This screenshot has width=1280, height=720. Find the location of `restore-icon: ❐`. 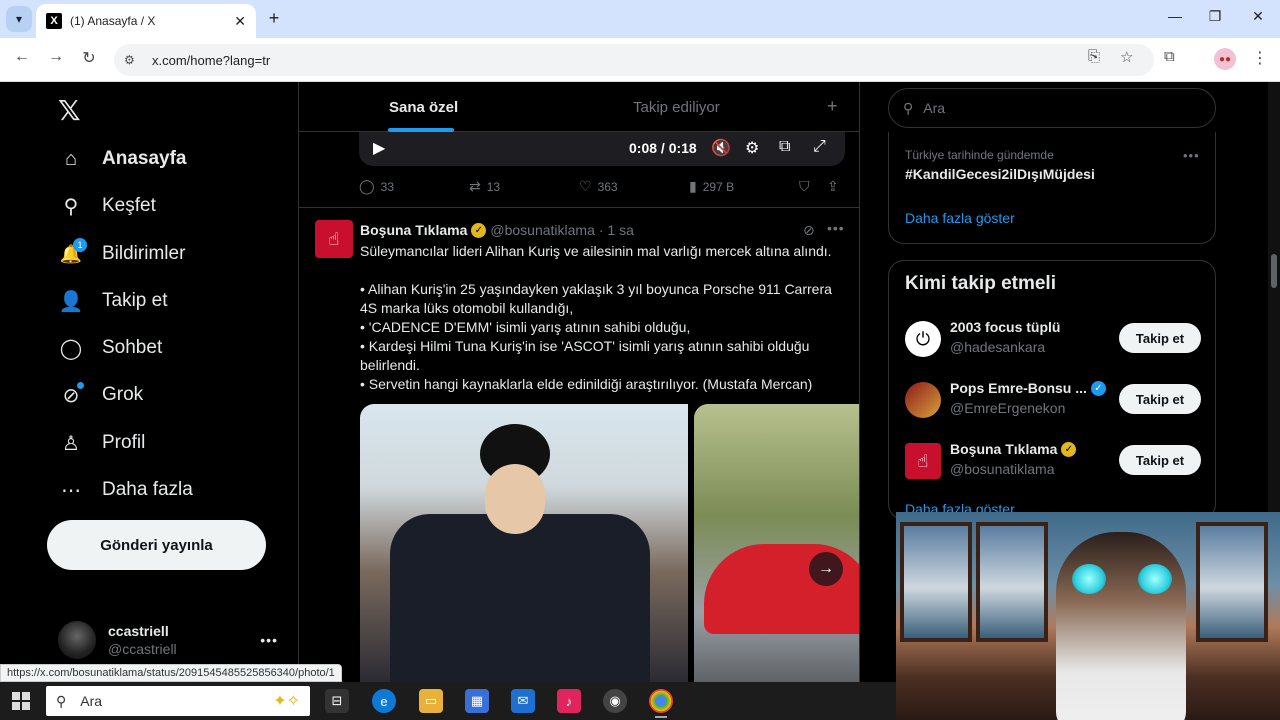

restore-icon: ❐ is located at coordinates (1215, 16).